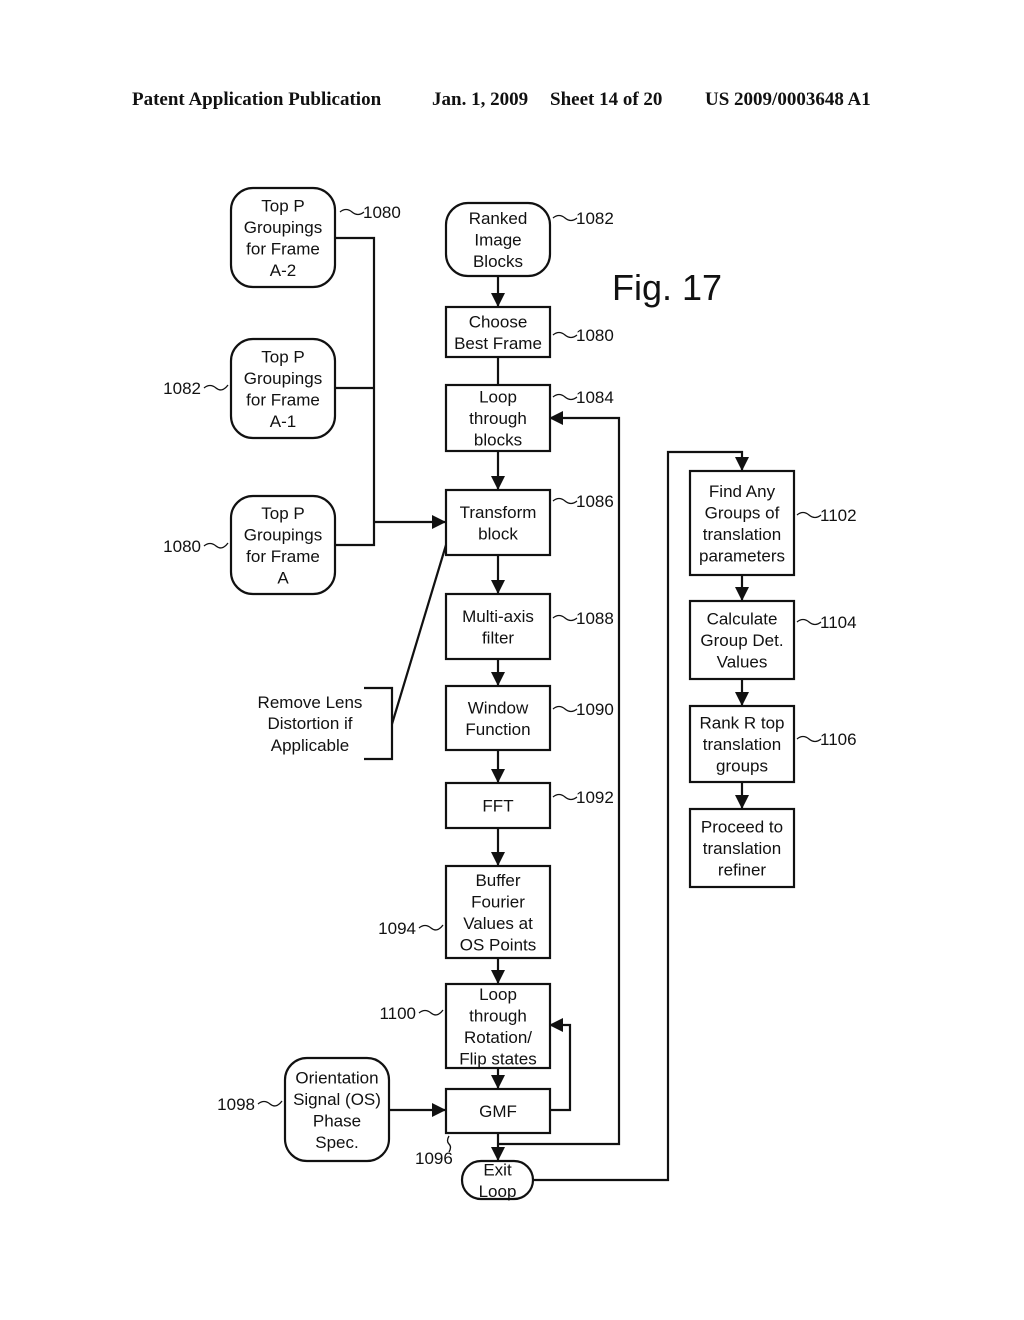 This screenshot has width=1024, height=1320. What do you see at coordinates (310, 702) in the screenshot?
I see `annotation-line: Remove Lens` at bounding box center [310, 702].